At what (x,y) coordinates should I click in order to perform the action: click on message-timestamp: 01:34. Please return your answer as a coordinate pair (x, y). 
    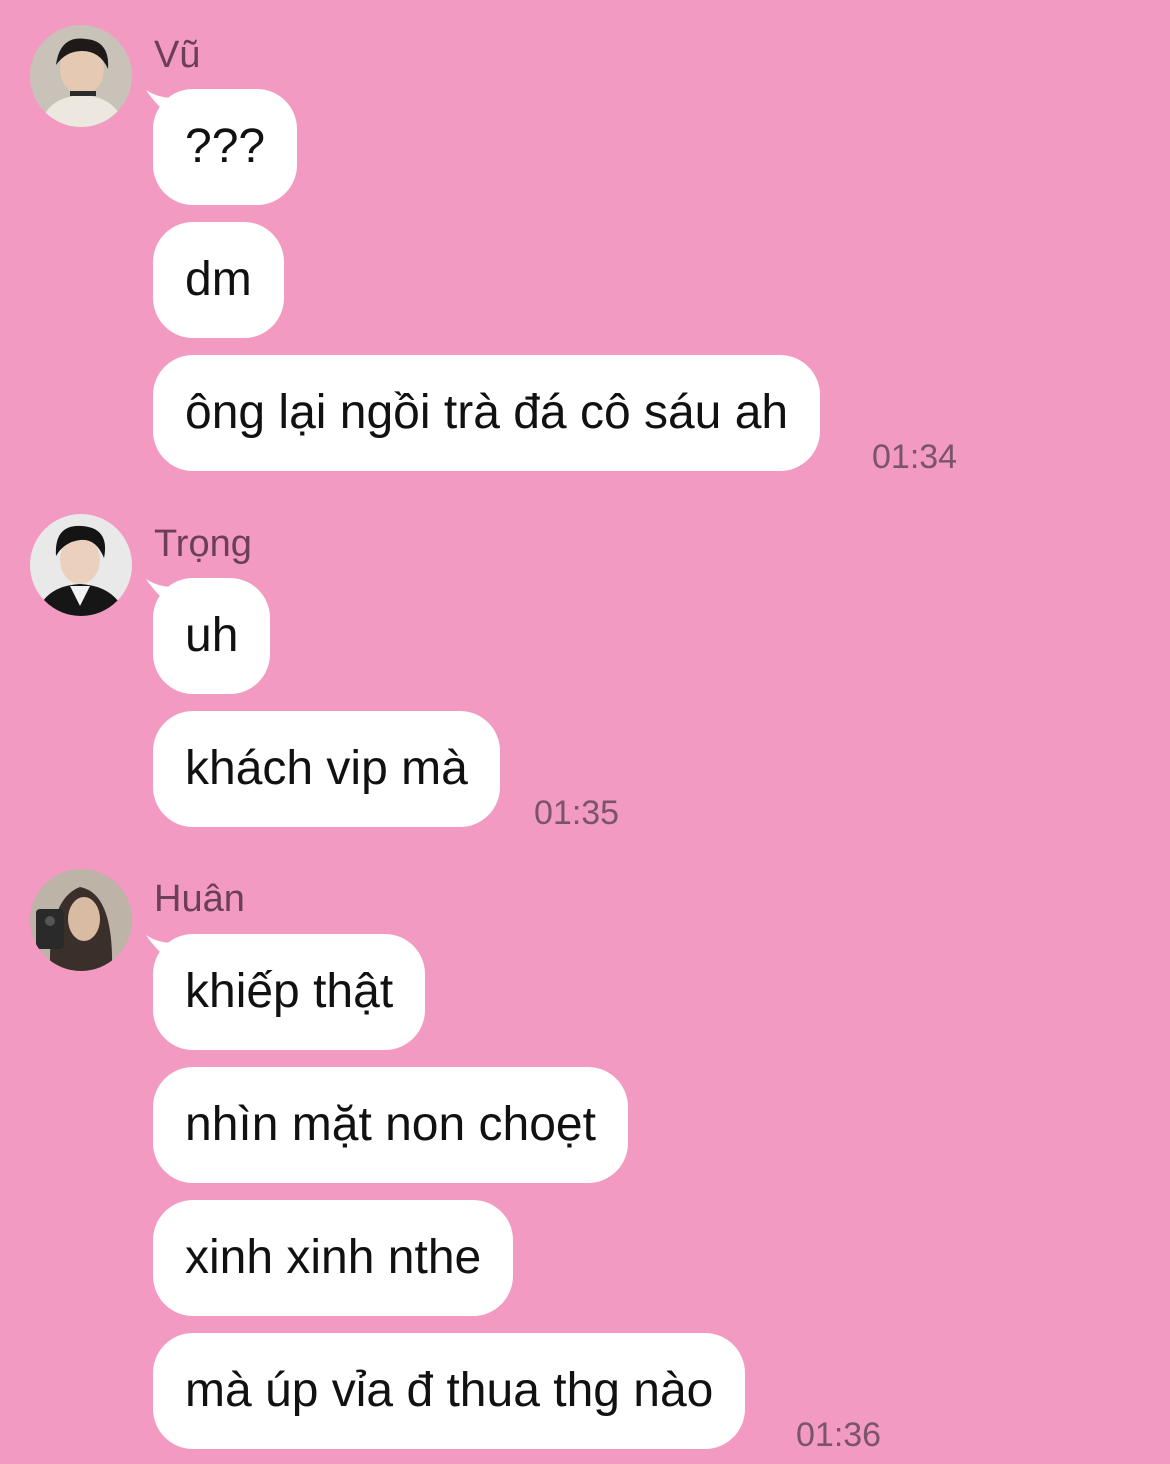
    Looking at the image, I should click on (915, 457).